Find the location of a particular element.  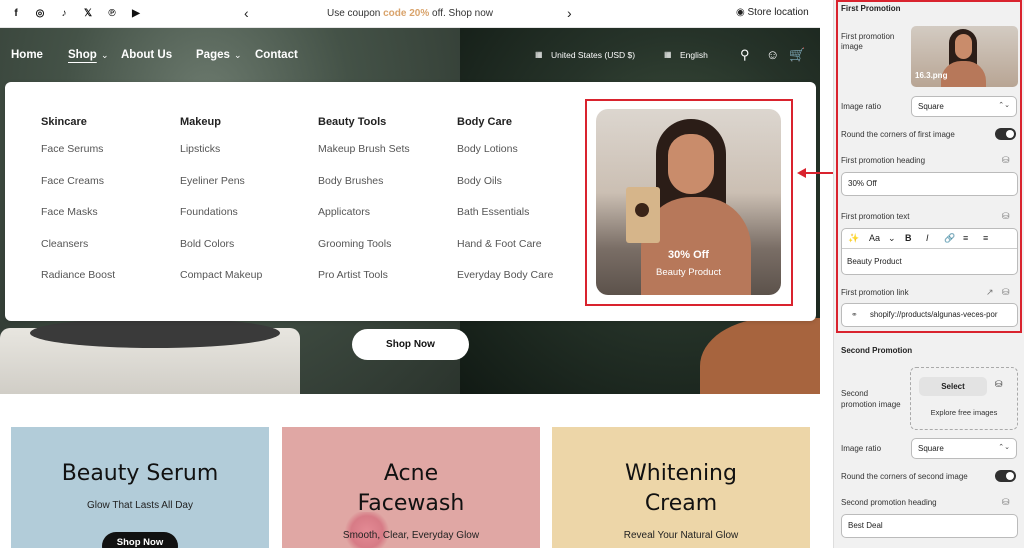

card-title-line1: Whitening is located at coordinates (681, 473).